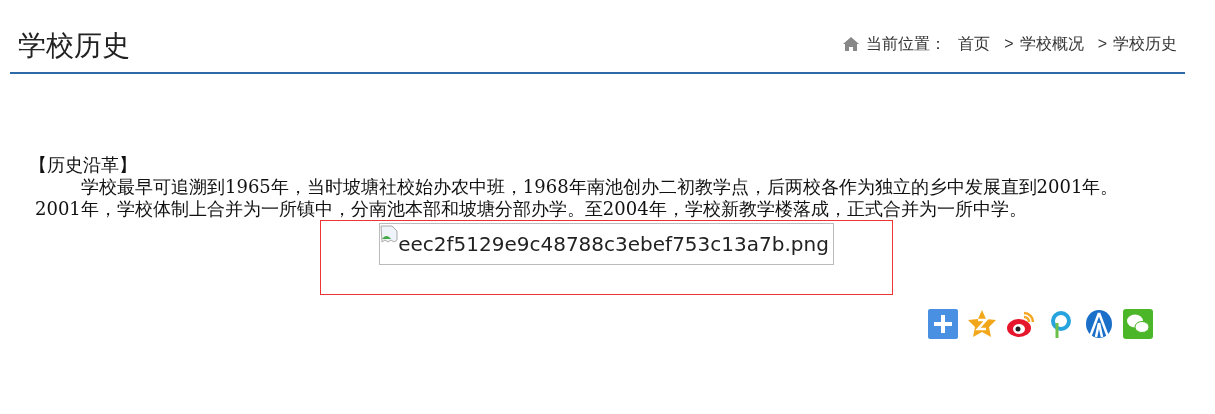 The width and height of the screenshot is (1215, 414). Describe the element at coordinates (943, 324) in the screenshot. I see `plus-icon` at that location.